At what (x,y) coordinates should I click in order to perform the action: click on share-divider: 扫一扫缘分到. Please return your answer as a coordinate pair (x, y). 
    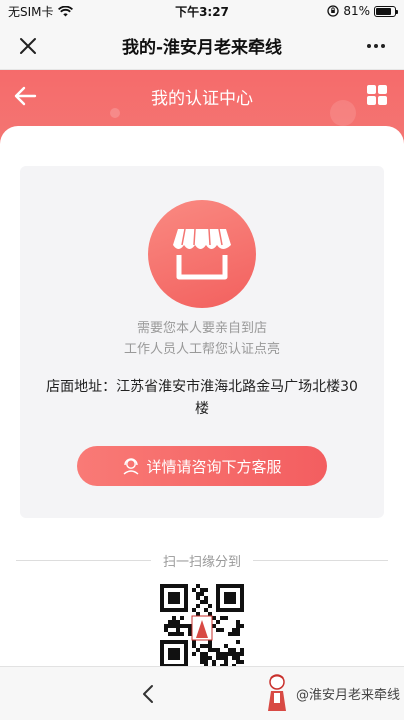
    Looking at the image, I should click on (202, 560).